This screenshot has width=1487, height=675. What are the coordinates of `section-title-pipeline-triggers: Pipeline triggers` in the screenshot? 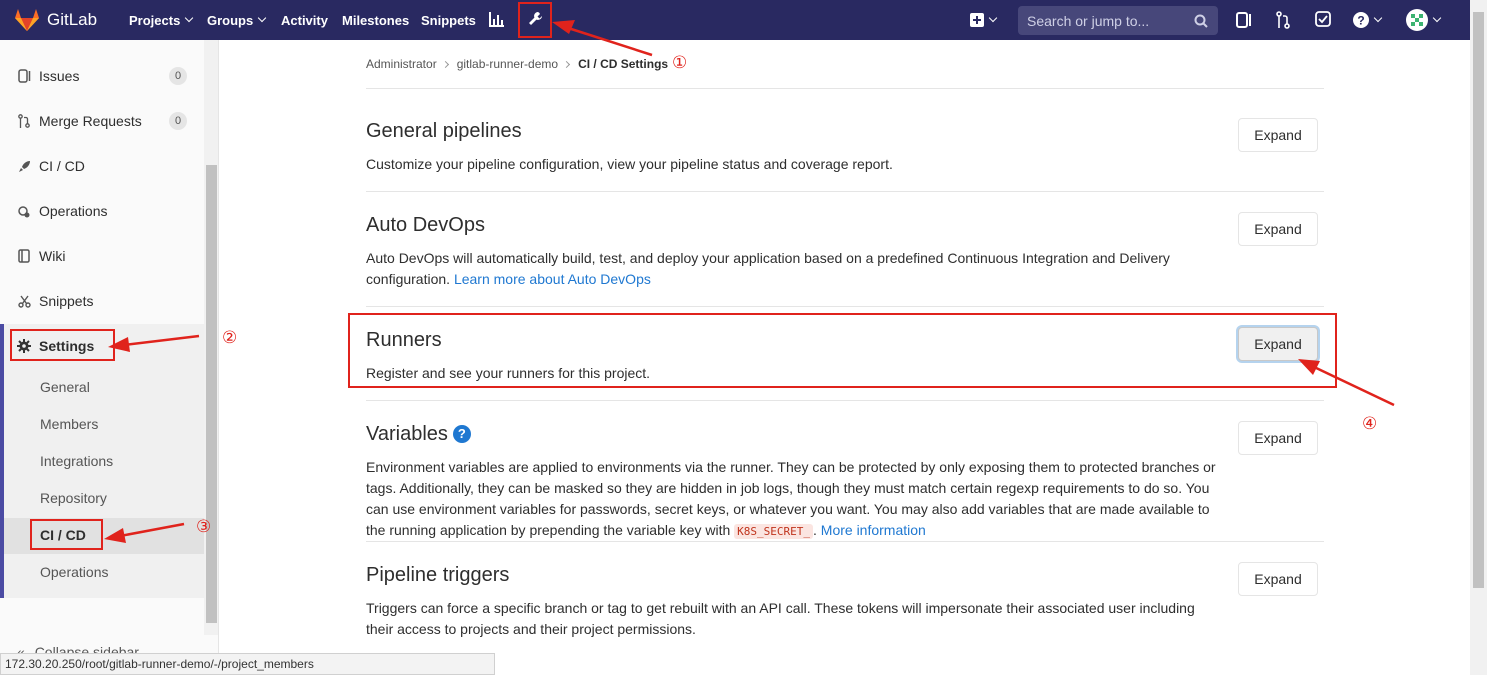 It's located at (438, 575).